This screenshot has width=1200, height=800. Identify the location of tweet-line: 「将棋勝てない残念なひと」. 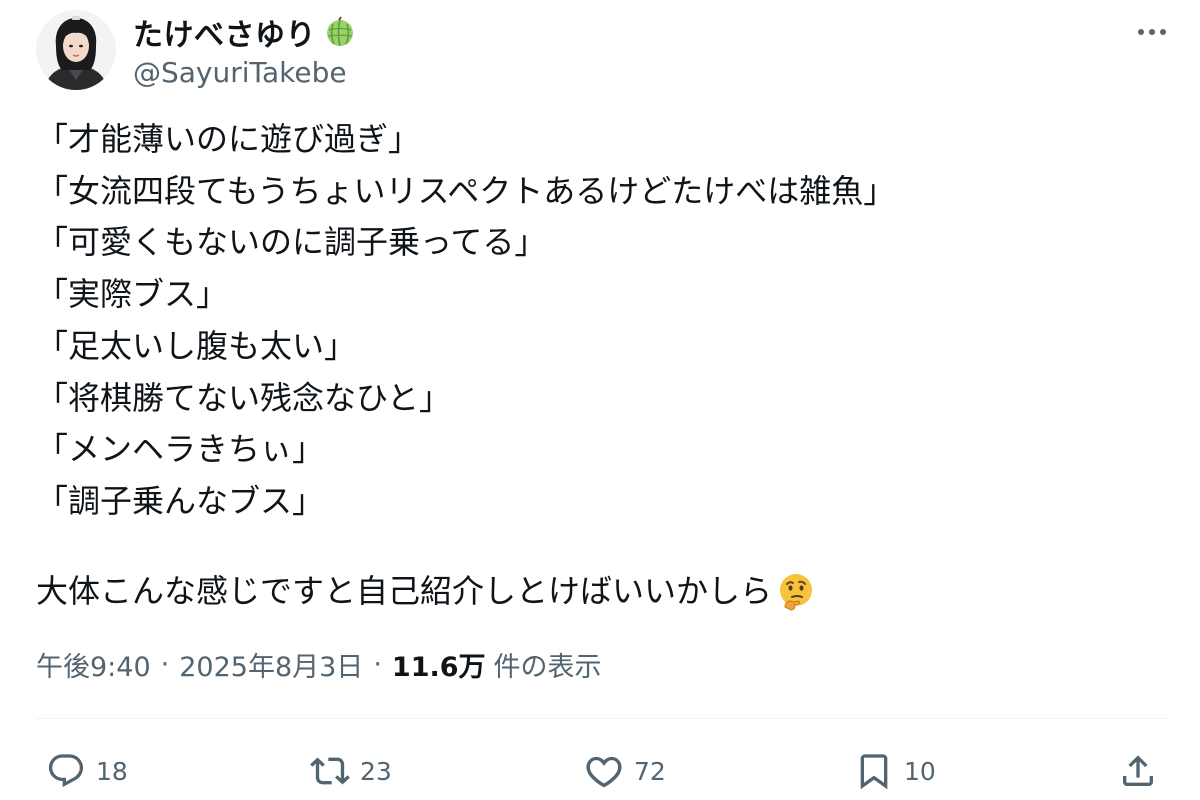
(244, 397).